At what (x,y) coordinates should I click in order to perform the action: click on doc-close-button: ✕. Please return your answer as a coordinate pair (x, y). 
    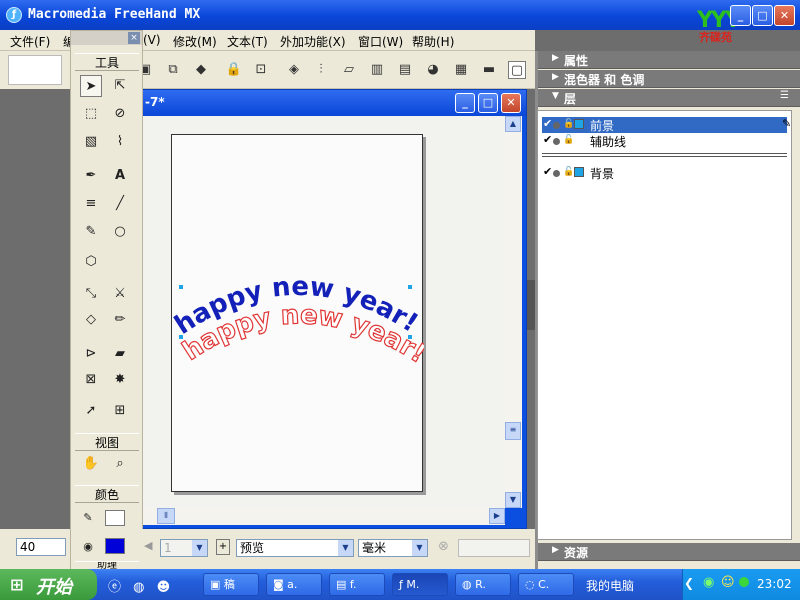
    Looking at the image, I should click on (511, 103).